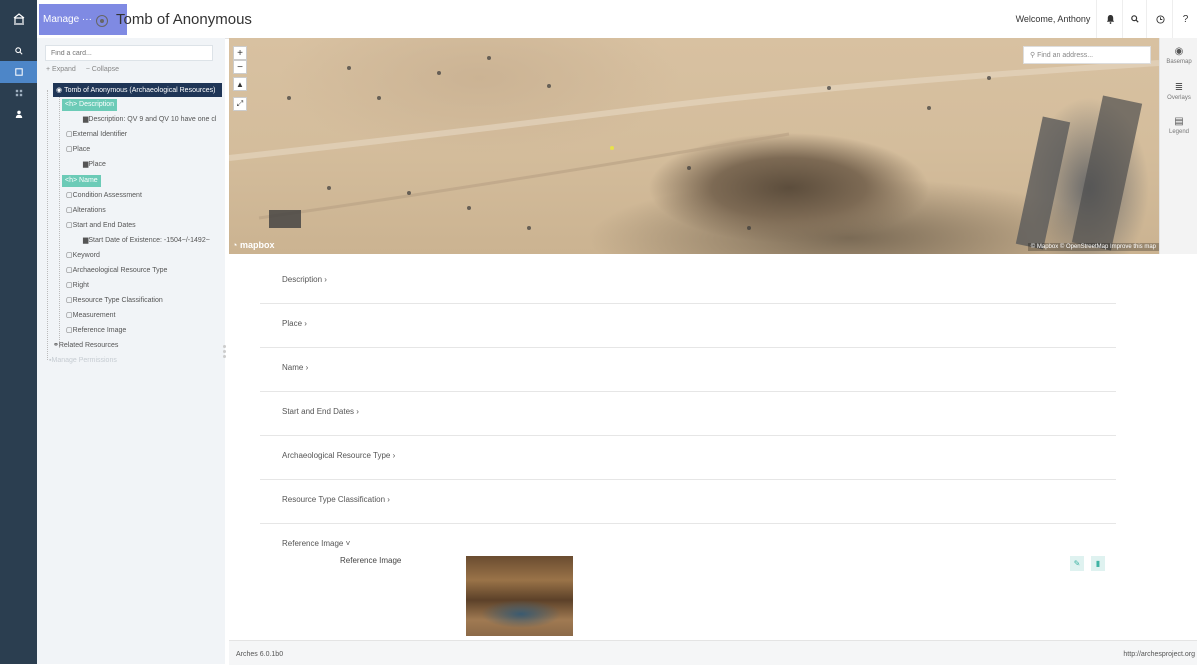  I want to click on footer: Arches 6.0.1b0 http://archesproject.org, so click(713, 652).